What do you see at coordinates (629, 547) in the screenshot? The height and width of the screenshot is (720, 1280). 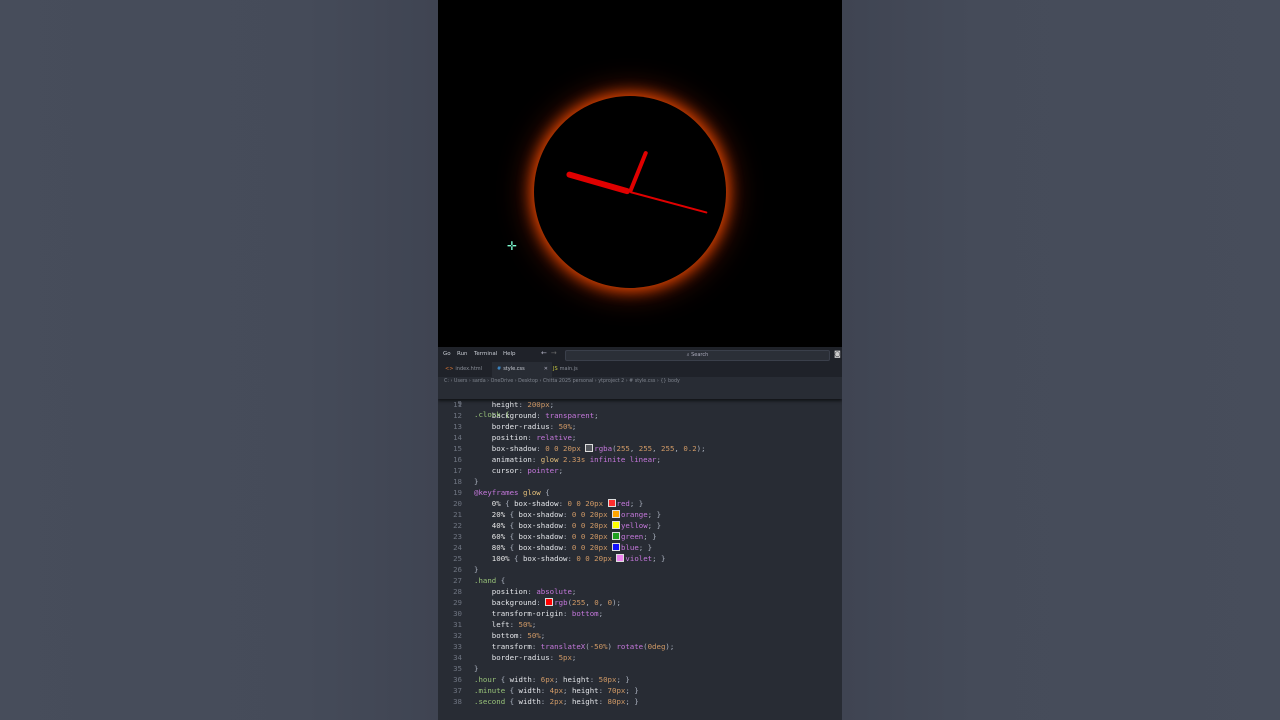 I see `code-token: blue` at bounding box center [629, 547].